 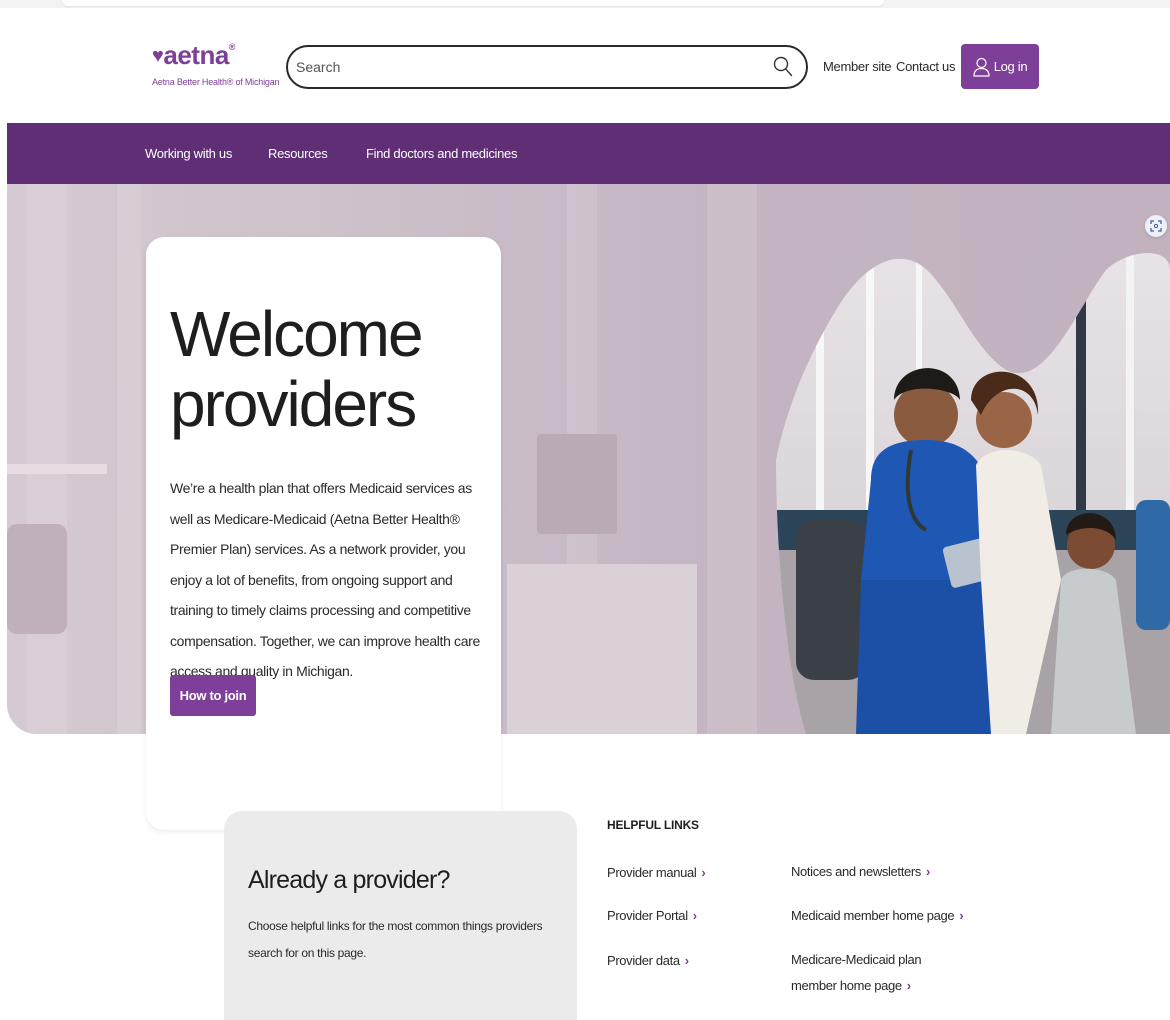 I want to click on brand-name: aetna, so click(x=196, y=55).